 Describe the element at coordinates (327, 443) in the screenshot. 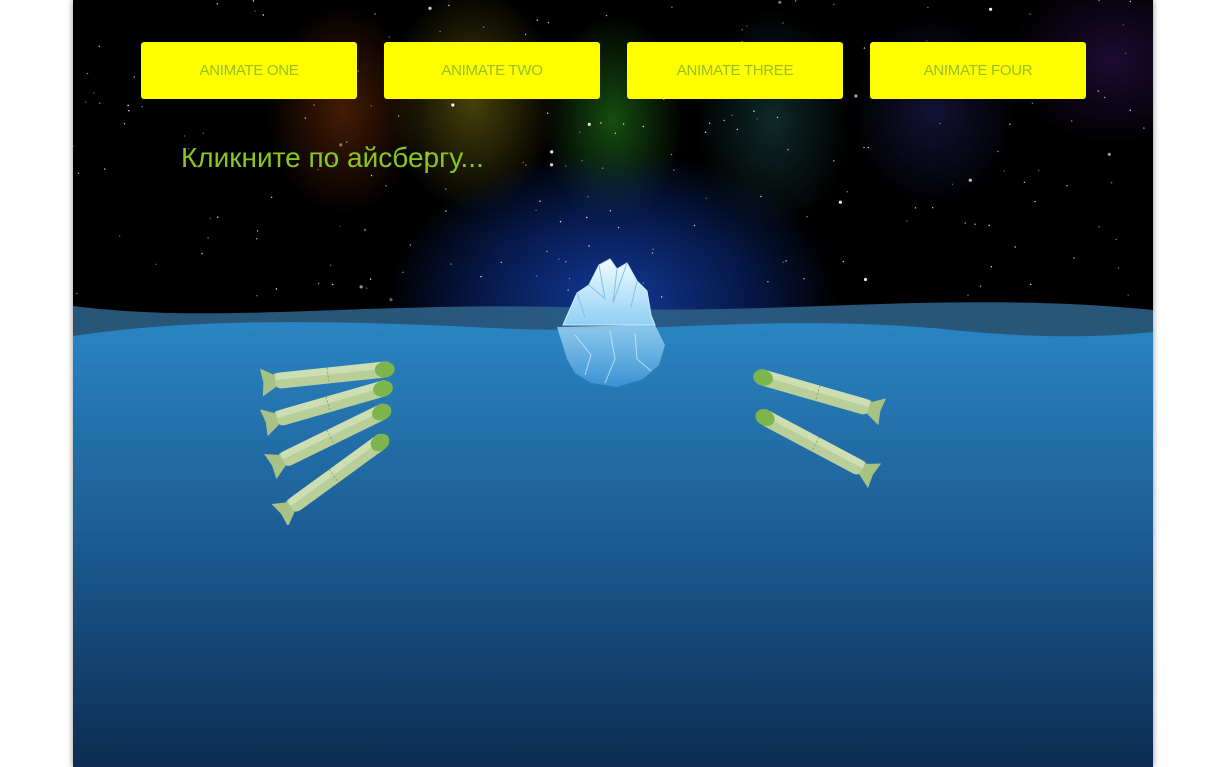

I see `torpedo-group-left` at that location.